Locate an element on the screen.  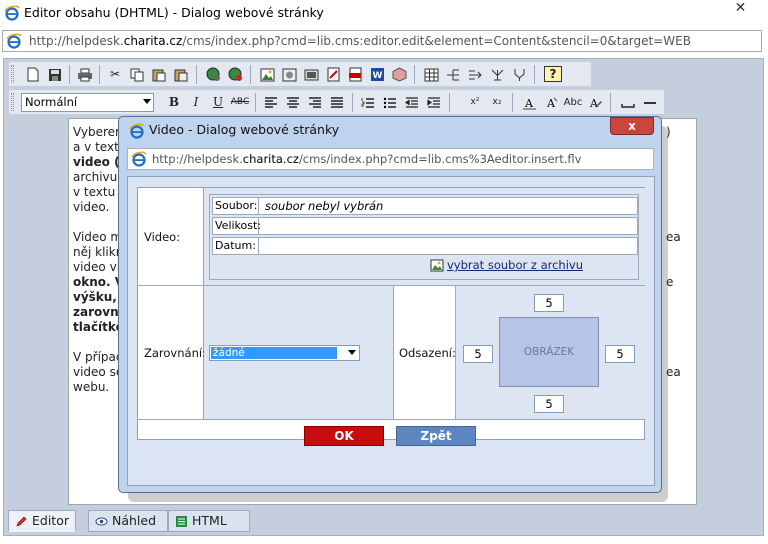
print-icon is located at coordinates (85, 74).